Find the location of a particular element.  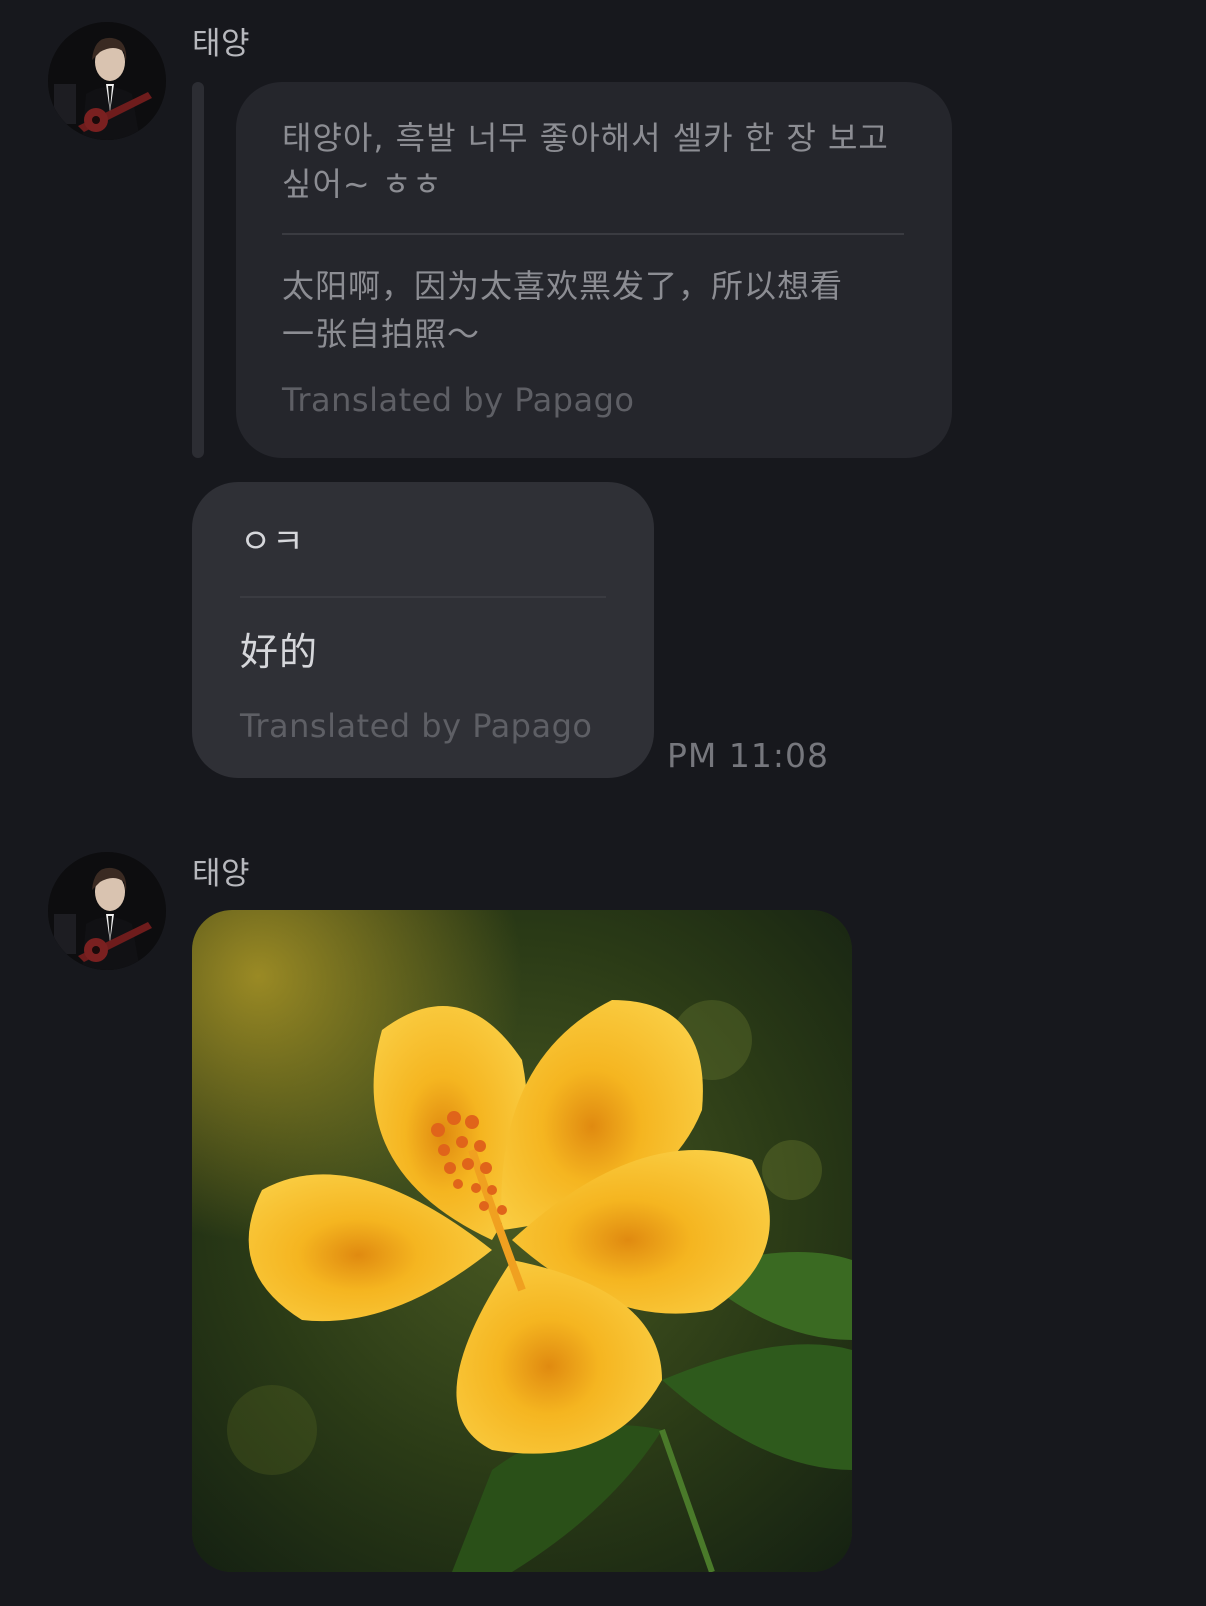

quoted-original-line-1: 태양아, 흑발 너무 좋아해서 셀카 한 장 보고 is located at coordinates (585, 138).